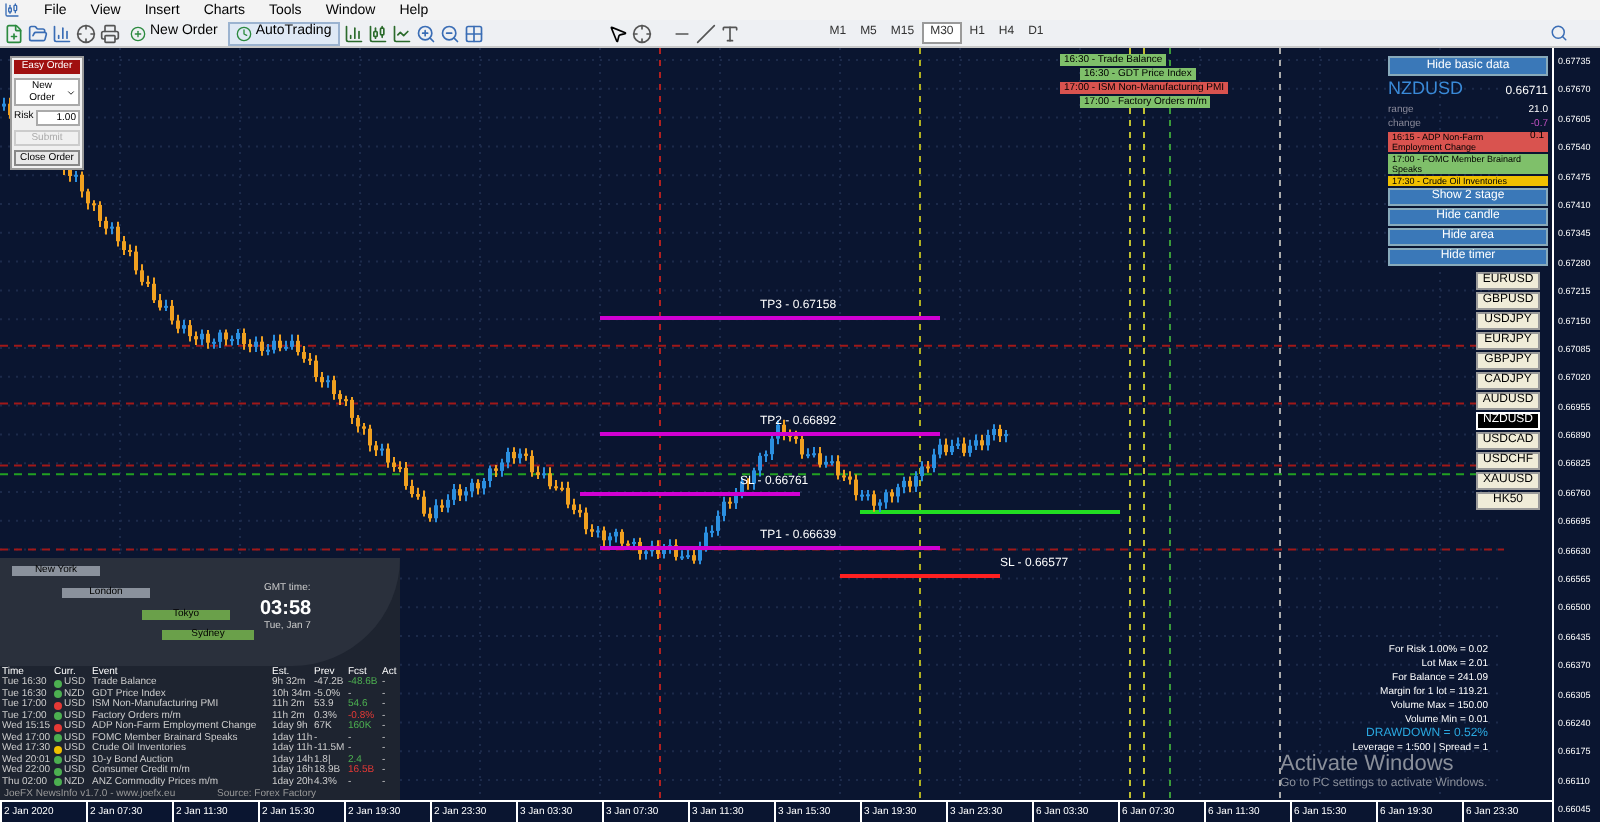 This screenshot has width=1600, height=822. Describe the element at coordinates (62, 33) in the screenshot. I see `chart-icon` at that location.